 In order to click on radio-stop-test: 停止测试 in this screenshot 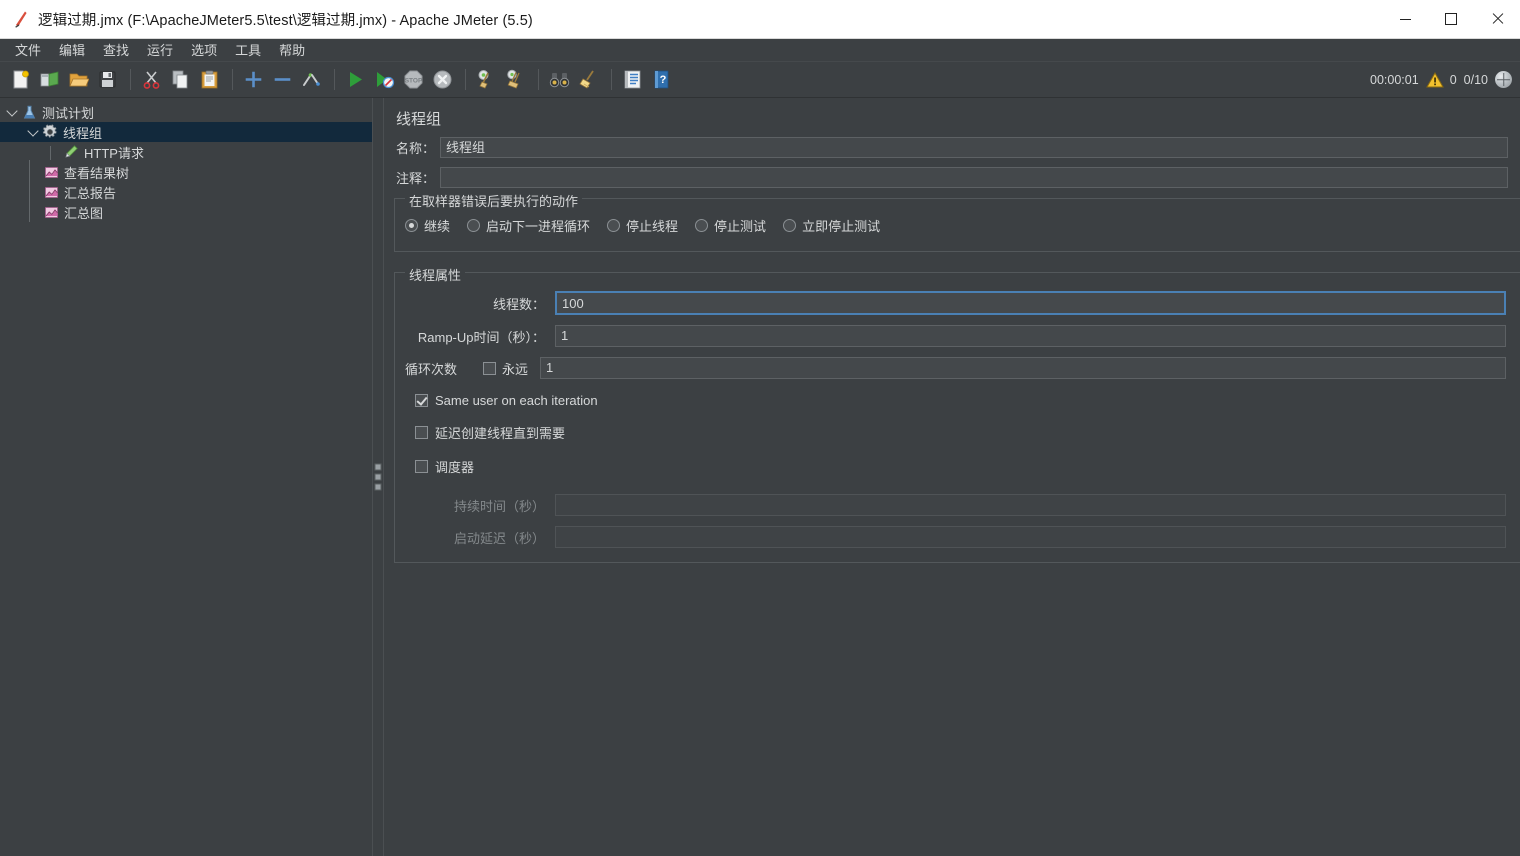, I will do `click(730, 225)`.